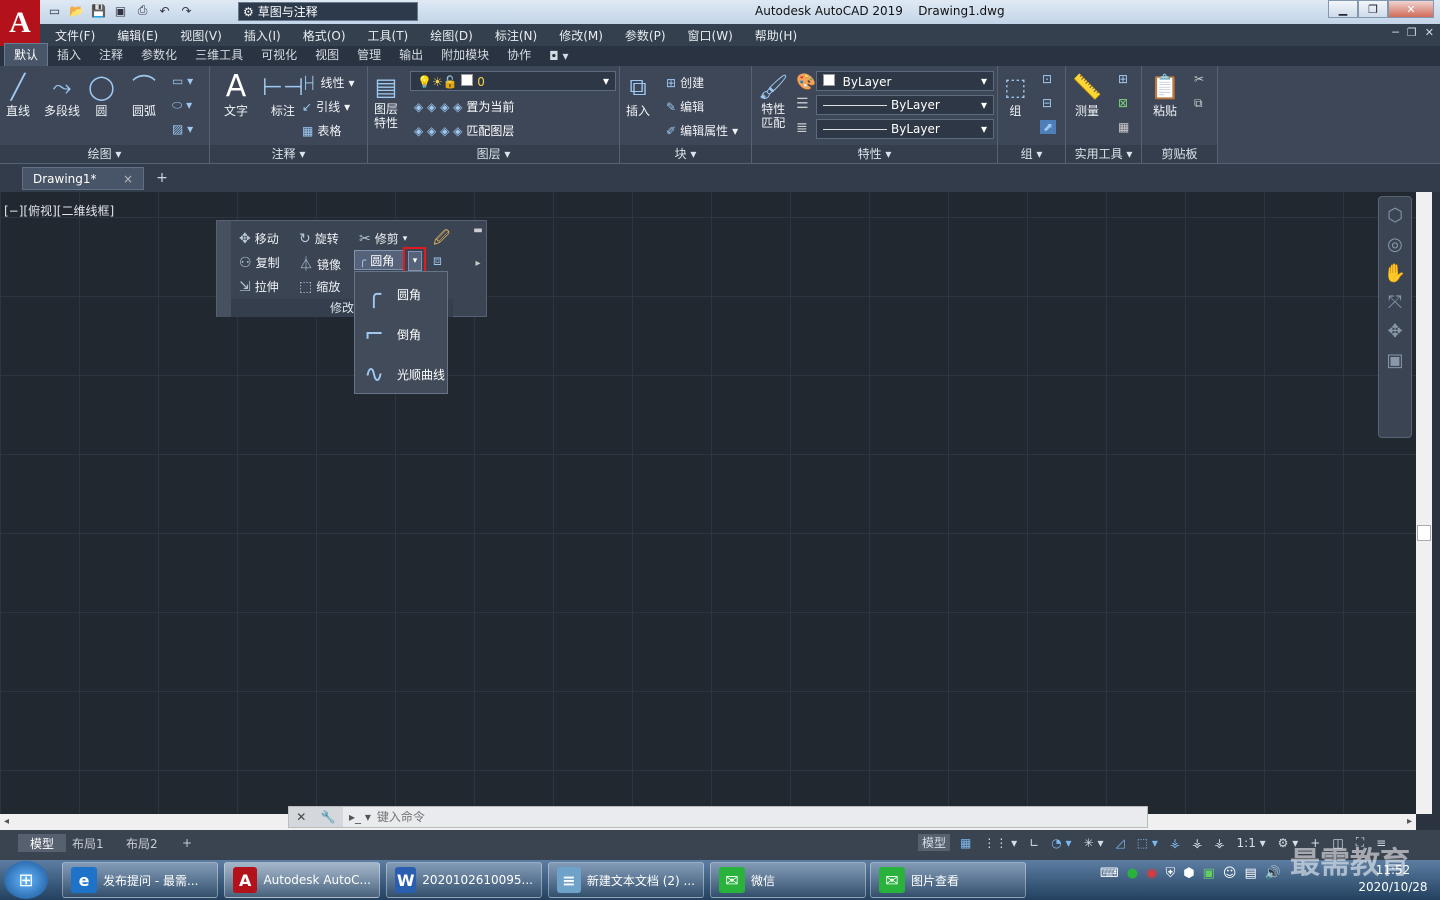 The image size is (1440, 900). What do you see at coordinates (1230, 873) in the screenshot?
I see `qq-icon: ☺` at bounding box center [1230, 873].